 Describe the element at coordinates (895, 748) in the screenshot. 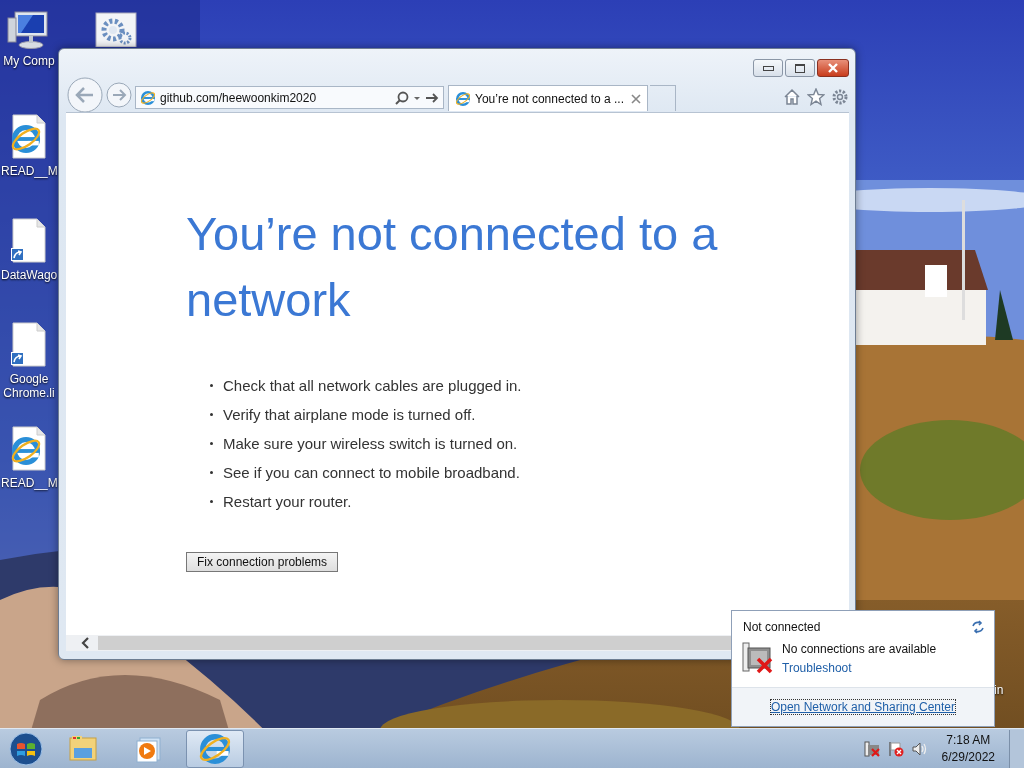

I see `flag-error-icon` at that location.